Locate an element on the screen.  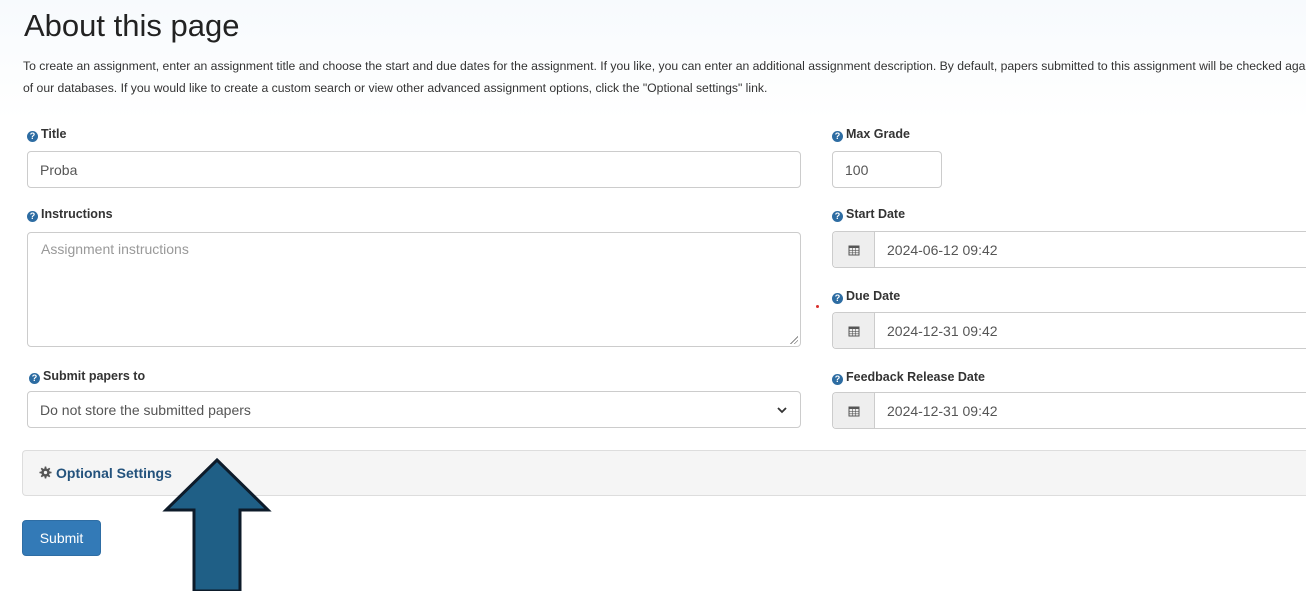
feedback-release-date-value: 2024-12-31 09:42 is located at coordinates (942, 410).